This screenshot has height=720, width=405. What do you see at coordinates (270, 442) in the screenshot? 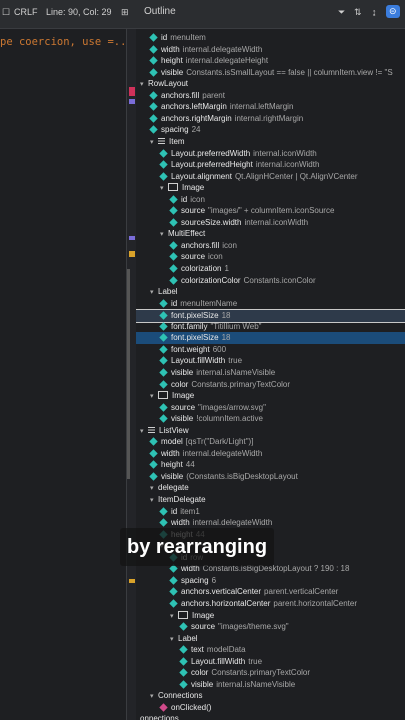
I see `outline-row: model [qsTr("Dark/Light")]` at bounding box center [270, 442].